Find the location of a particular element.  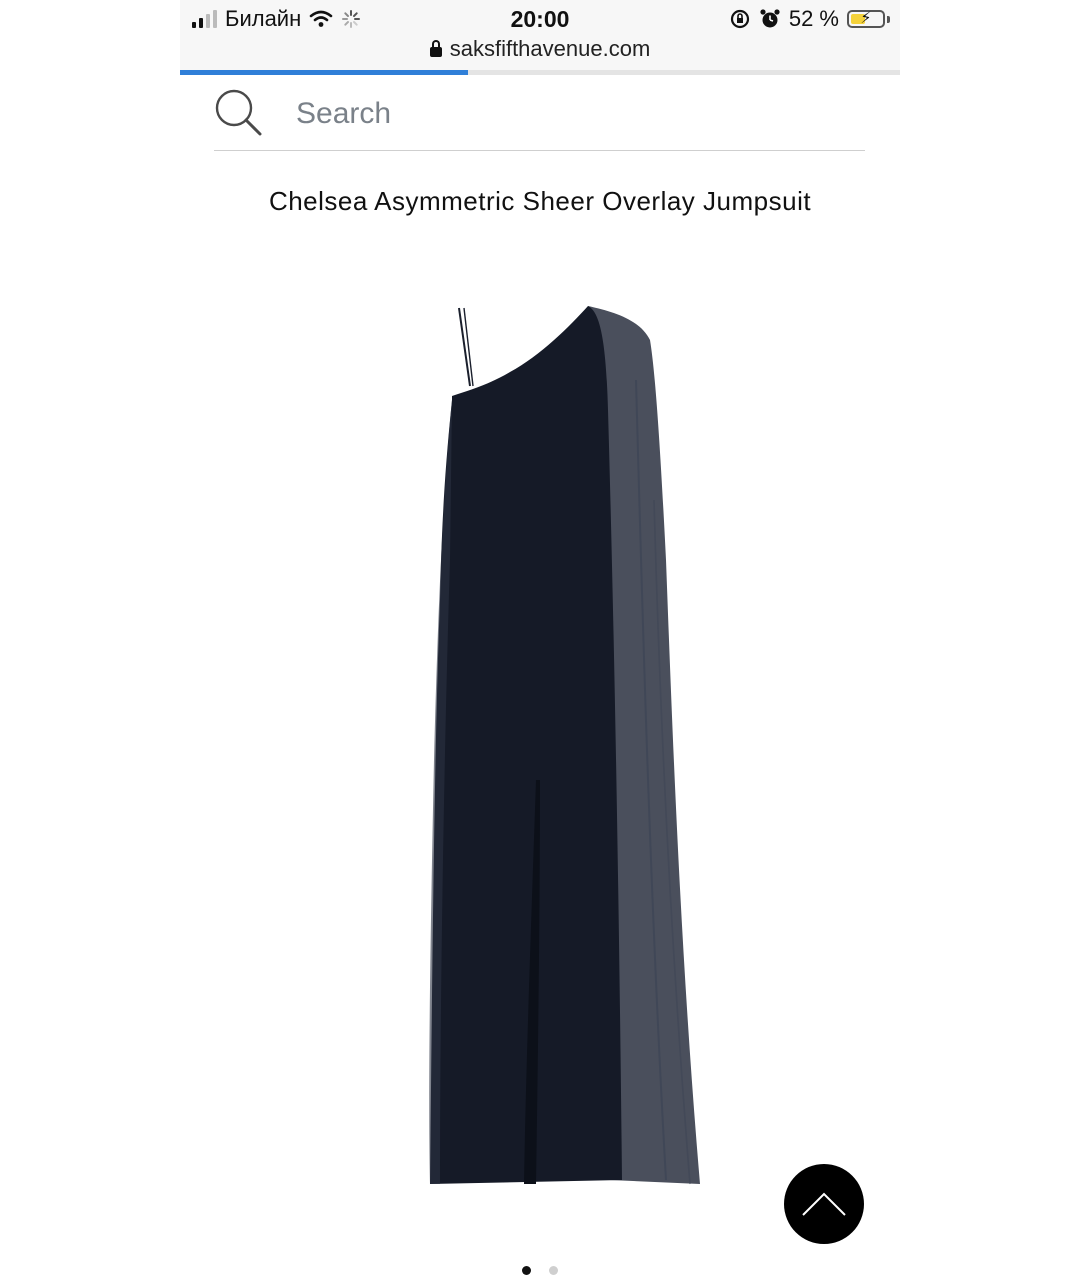

charging-bolt-icon: ⚡ is located at coordinates (866, 18).